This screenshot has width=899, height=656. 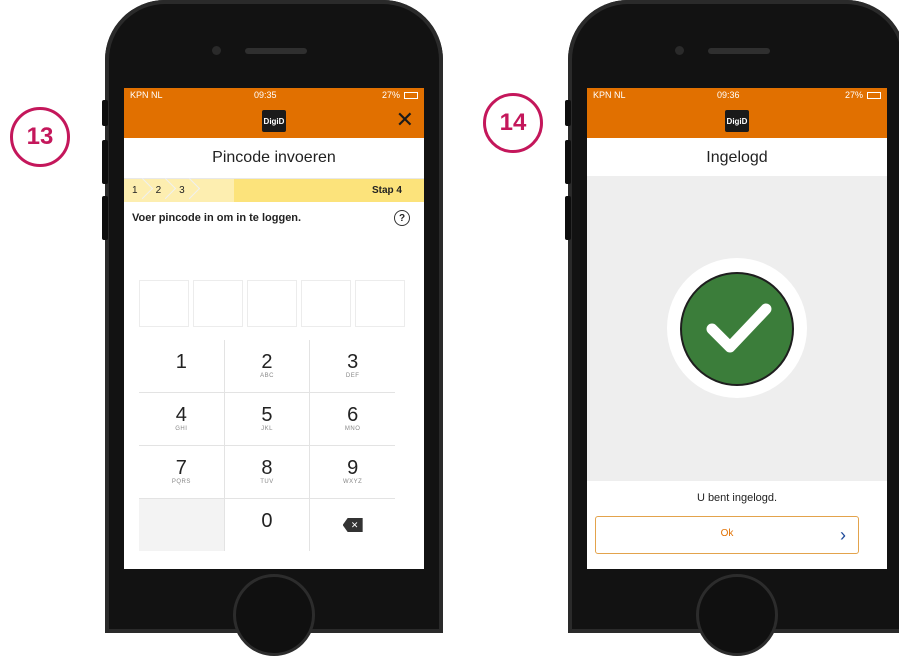 I want to click on app-bar: DigiD, so click(x=737, y=121).